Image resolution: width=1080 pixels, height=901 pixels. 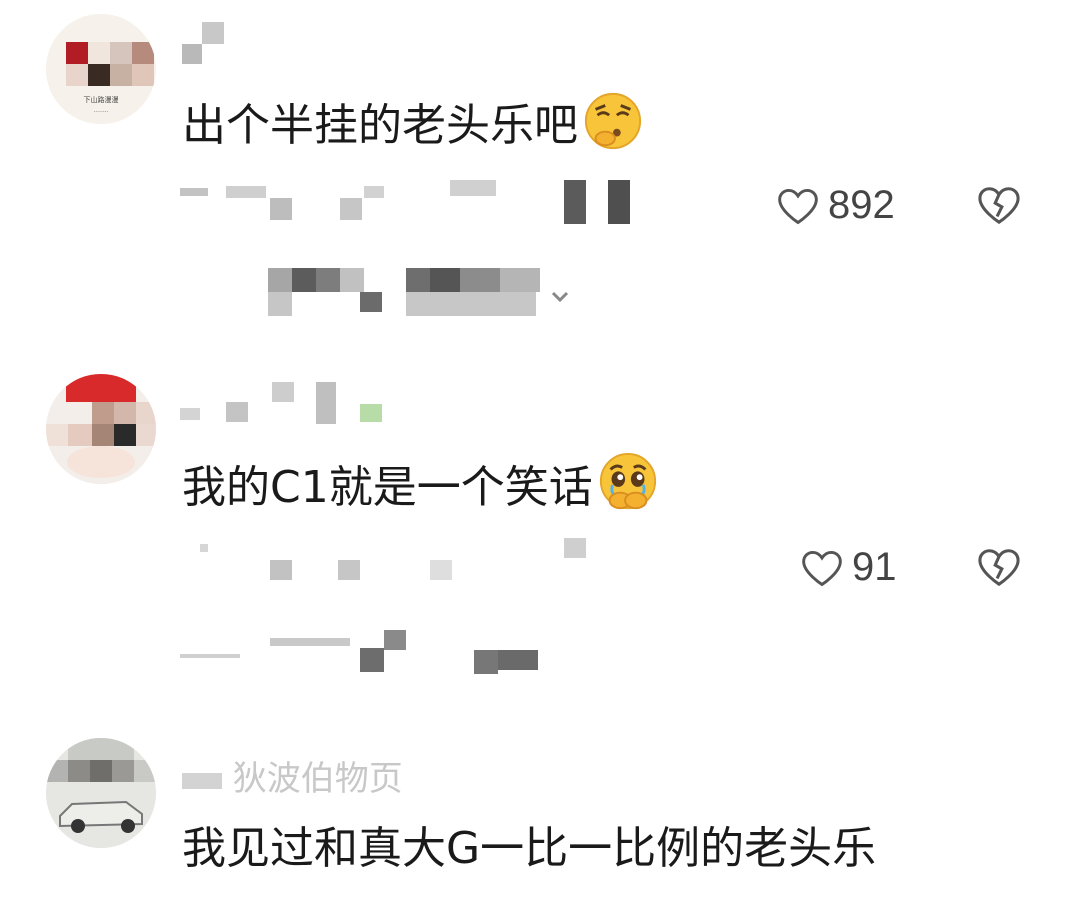 I want to click on like-count: 91, so click(x=874, y=567).